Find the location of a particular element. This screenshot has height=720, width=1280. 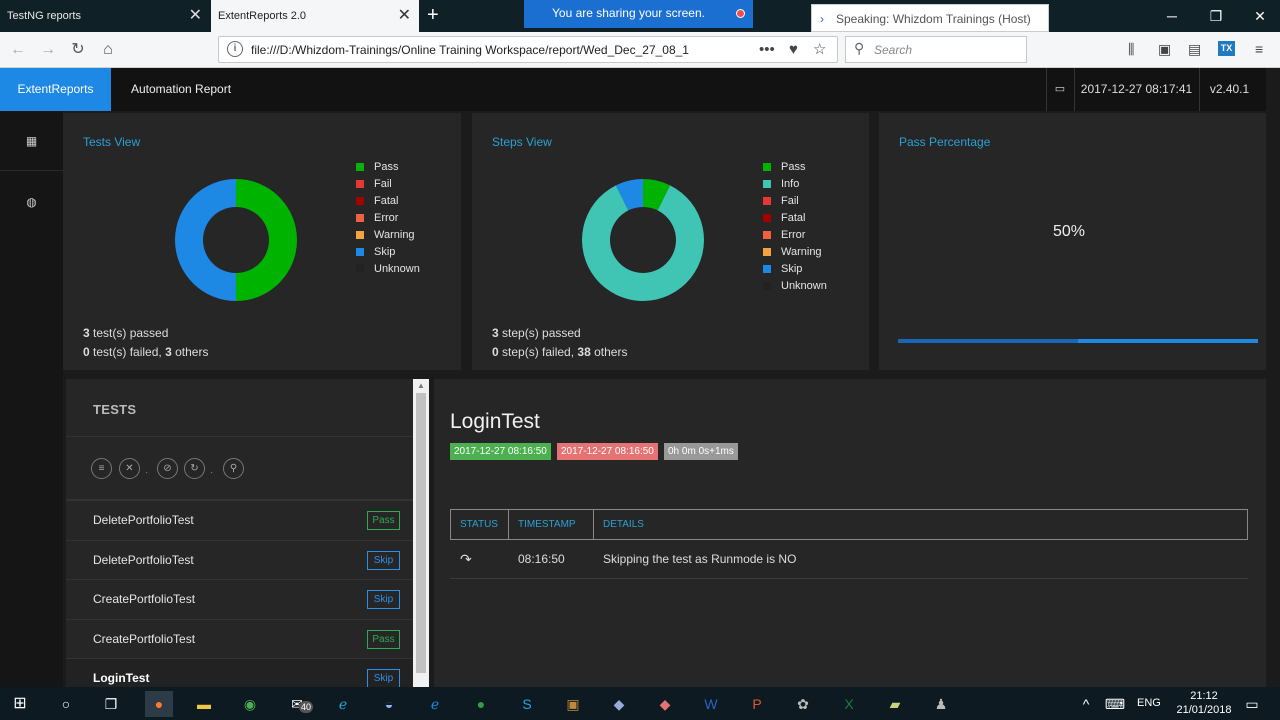

speaking-banner: › Speaking: Whizdom Trainings (Host) is located at coordinates (930, 18).